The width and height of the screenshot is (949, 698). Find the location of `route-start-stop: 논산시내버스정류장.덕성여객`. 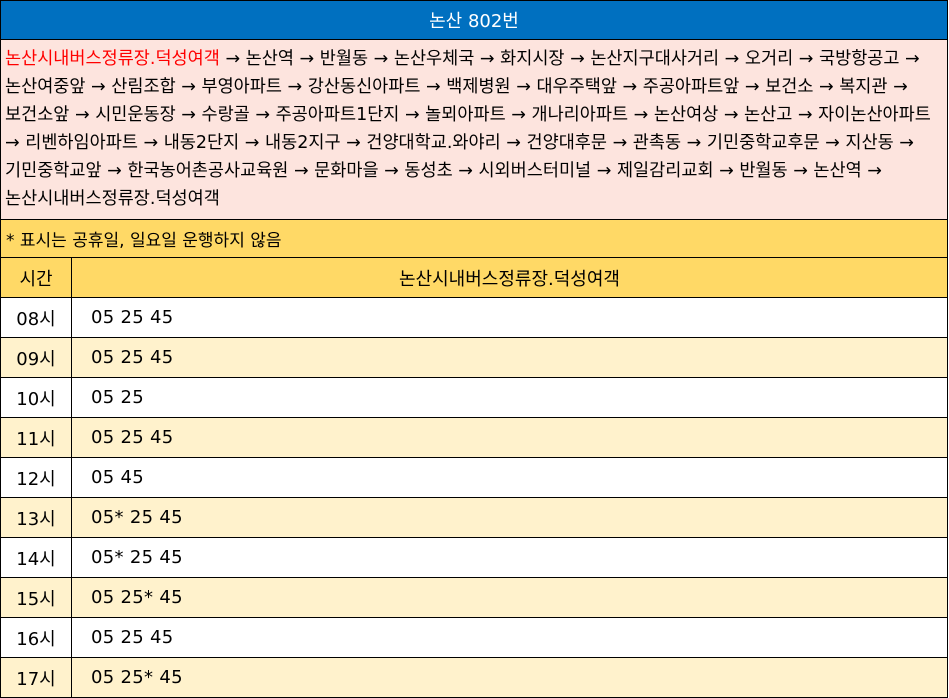

route-start-stop: 논산시내버스정류장.덕성여객 is located at coordinates (112, 59).